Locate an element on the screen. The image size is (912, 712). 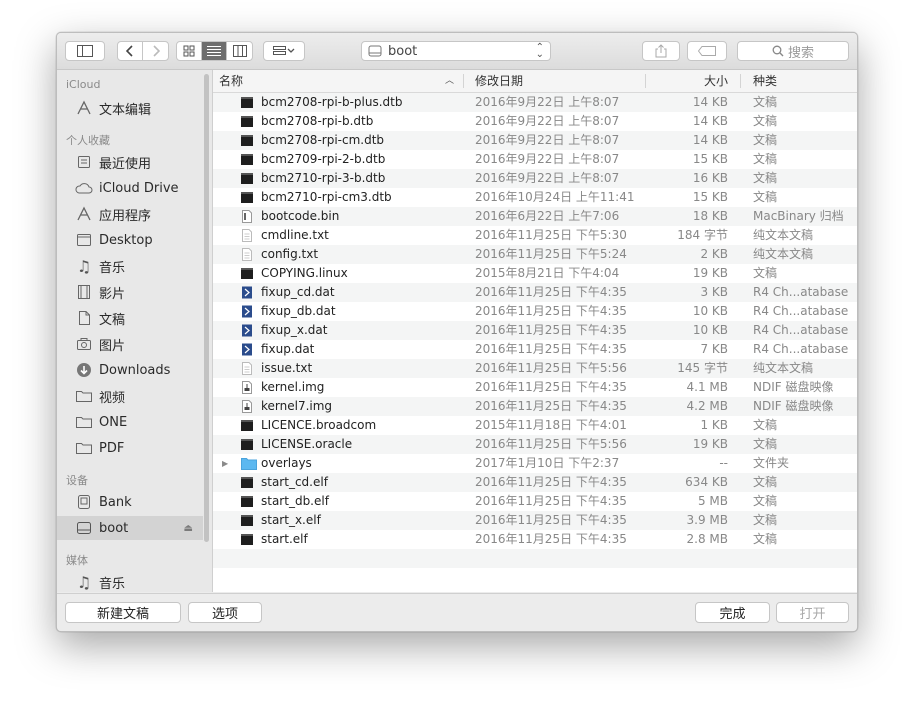
column-view-button is located at coordinates (239, 51).